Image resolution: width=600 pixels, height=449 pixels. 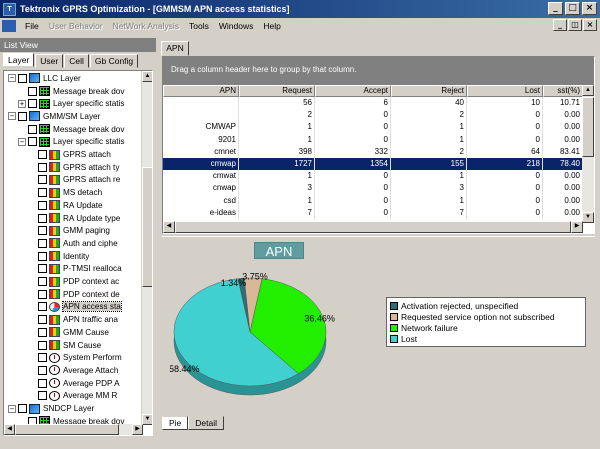 What do you see at coordinates (79, 294) in the screenshot?
I see `tree-item: PDP context de` at bounding box center [79, 294].